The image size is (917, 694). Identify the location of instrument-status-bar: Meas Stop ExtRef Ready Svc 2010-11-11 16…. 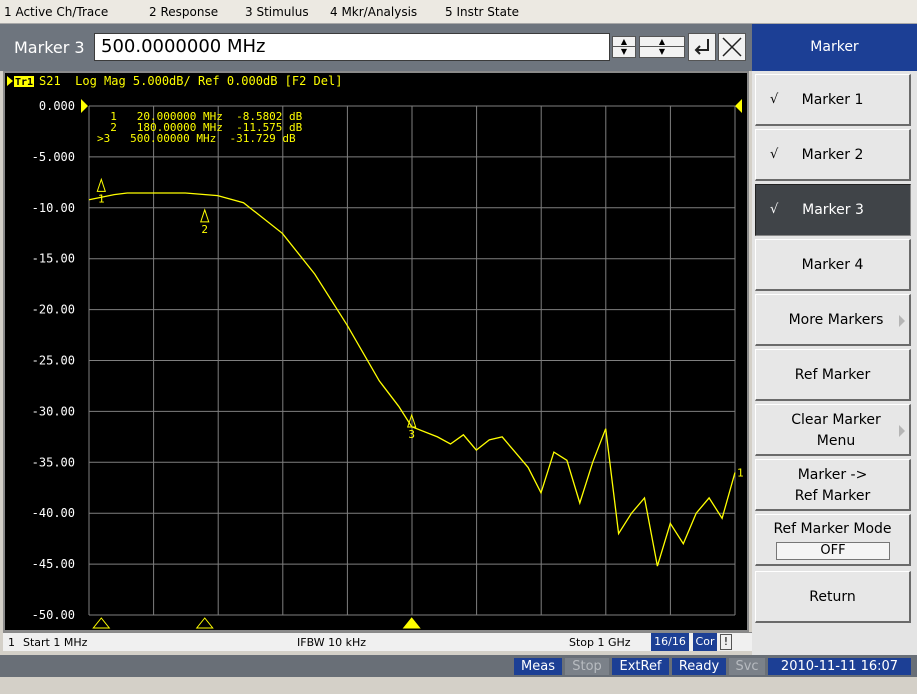
(458, 666).